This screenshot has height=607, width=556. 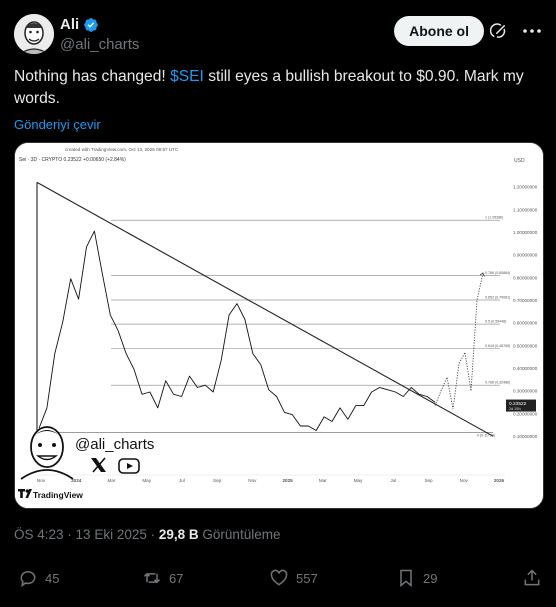 I want to click on tweet-header: Ali @ali_charts Abone ol, so click(x=278, y=34).